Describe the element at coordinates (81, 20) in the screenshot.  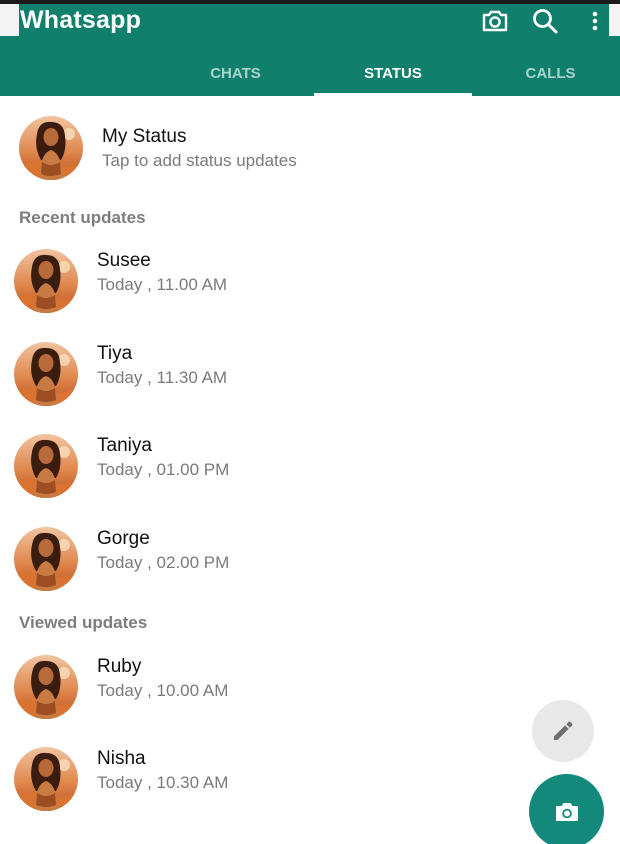
I see `app-title: Whatsapp` at that location.